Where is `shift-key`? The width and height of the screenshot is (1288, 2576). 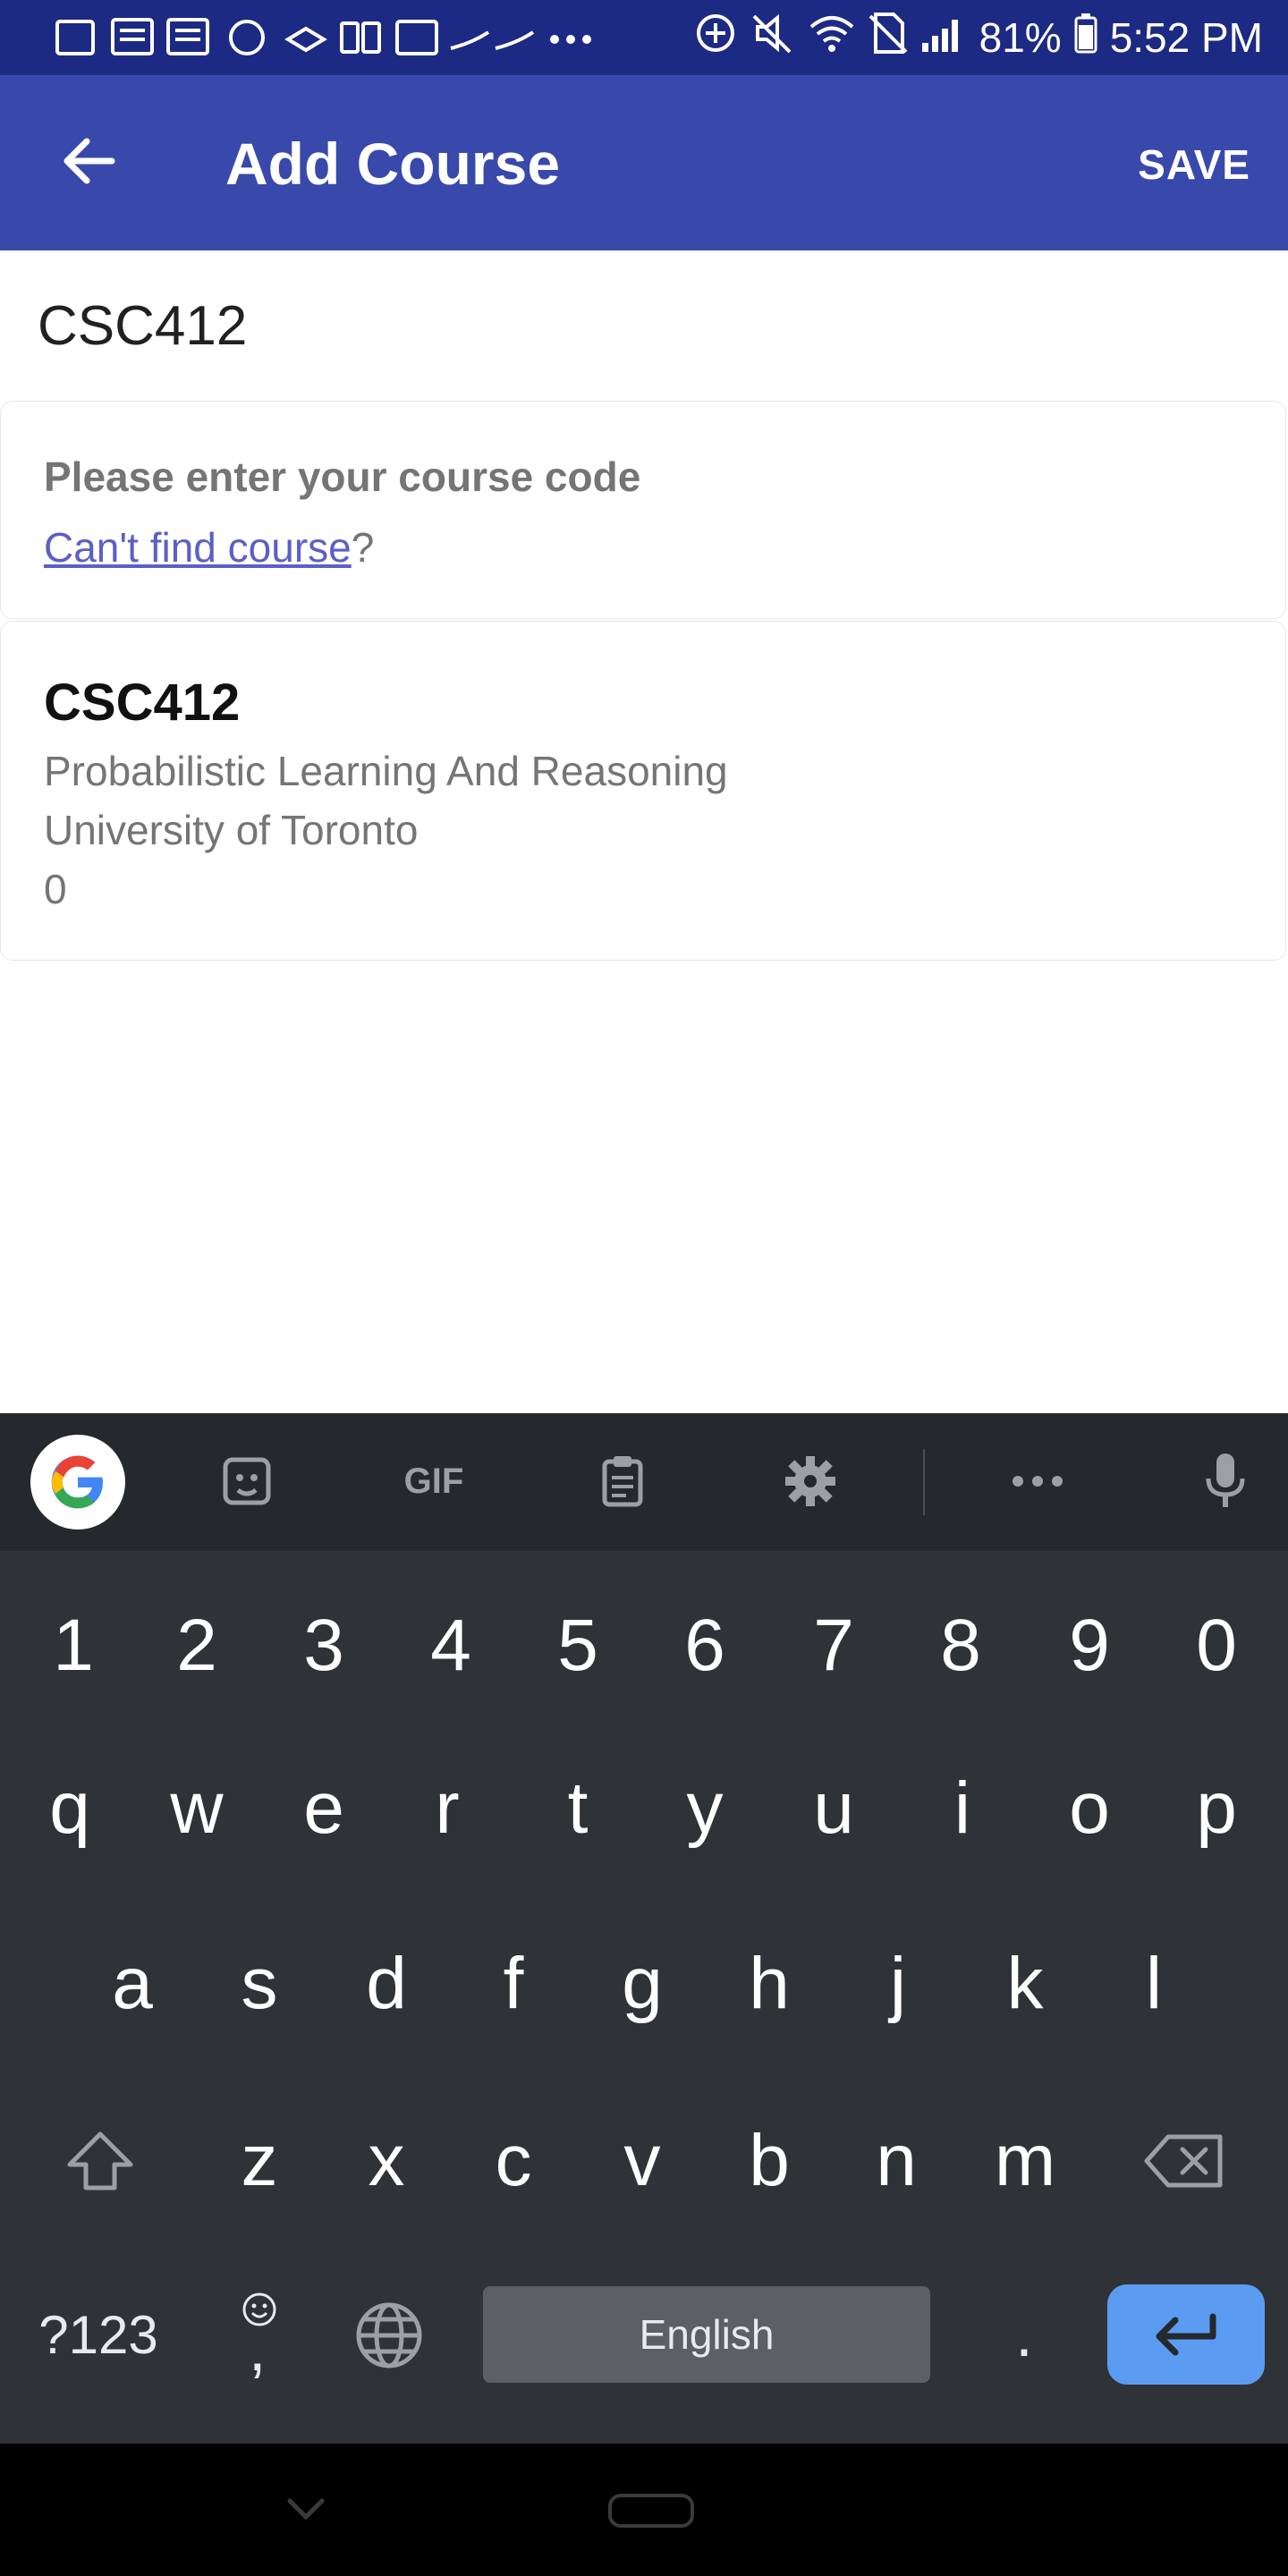
shift-key is located at coordinates (100, 2161).